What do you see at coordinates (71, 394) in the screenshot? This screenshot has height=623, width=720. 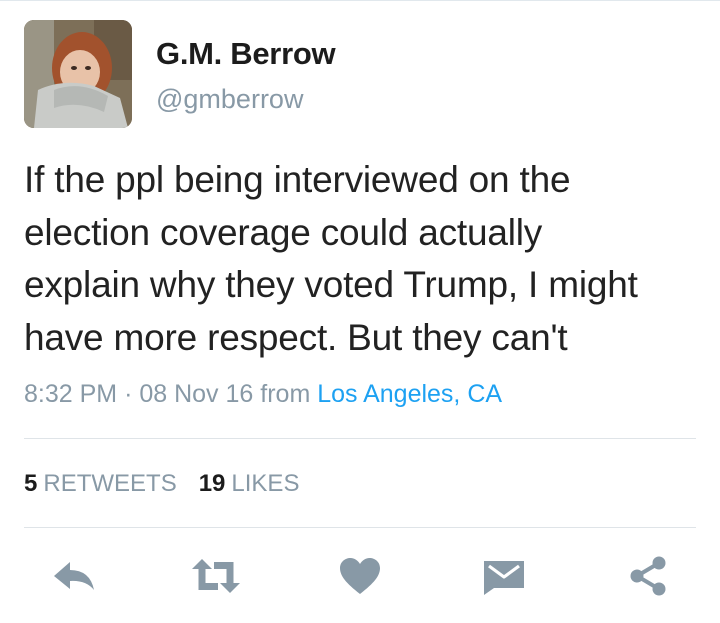 I see `tweet-time: 8:32 PM` at bounding box center [71, 394].